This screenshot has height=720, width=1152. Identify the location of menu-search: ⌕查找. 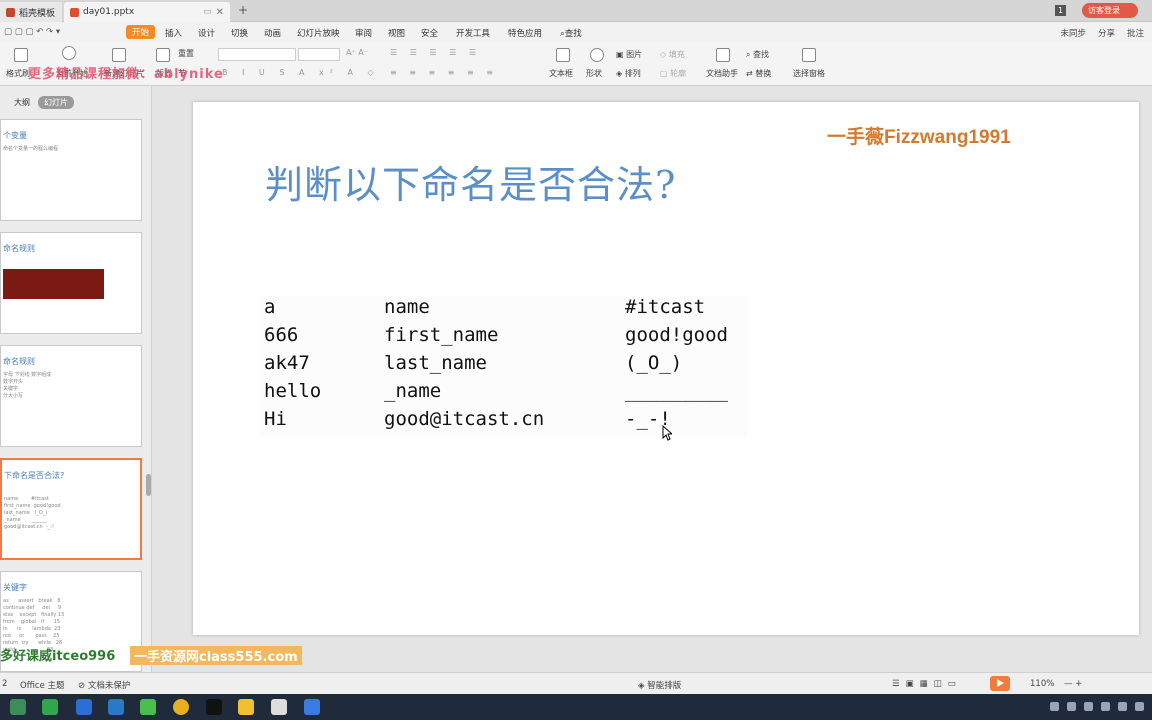
(571, 33).